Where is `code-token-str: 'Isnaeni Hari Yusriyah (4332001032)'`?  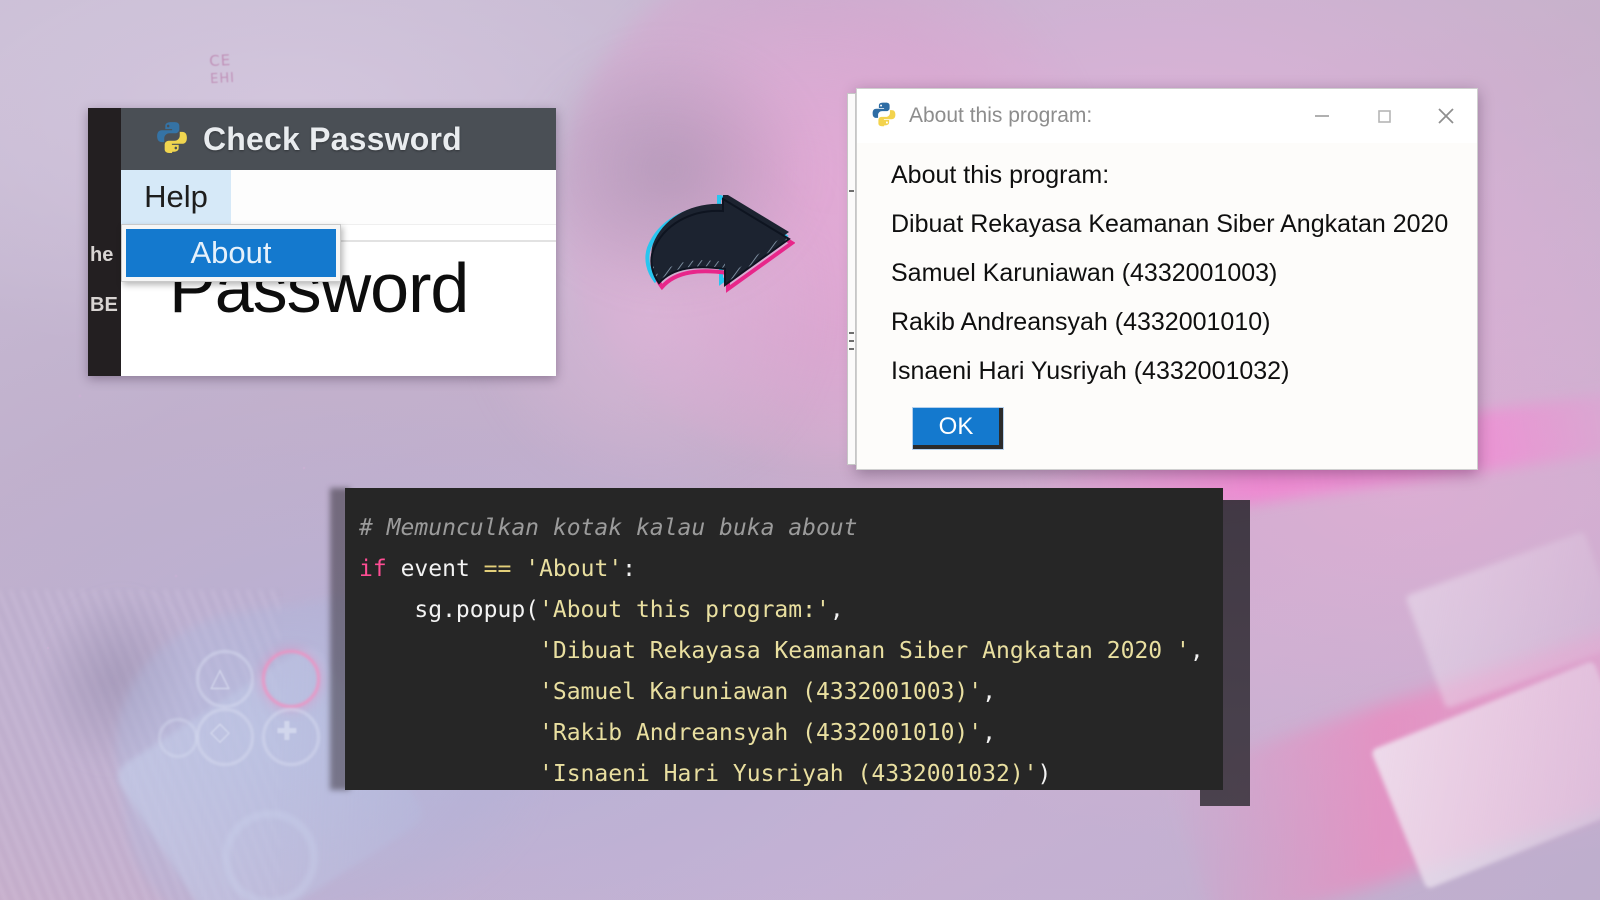
code-token-str: 'Isnaeni Hari Yusriyah (4332001032)' is located at coordinates (788, 774).